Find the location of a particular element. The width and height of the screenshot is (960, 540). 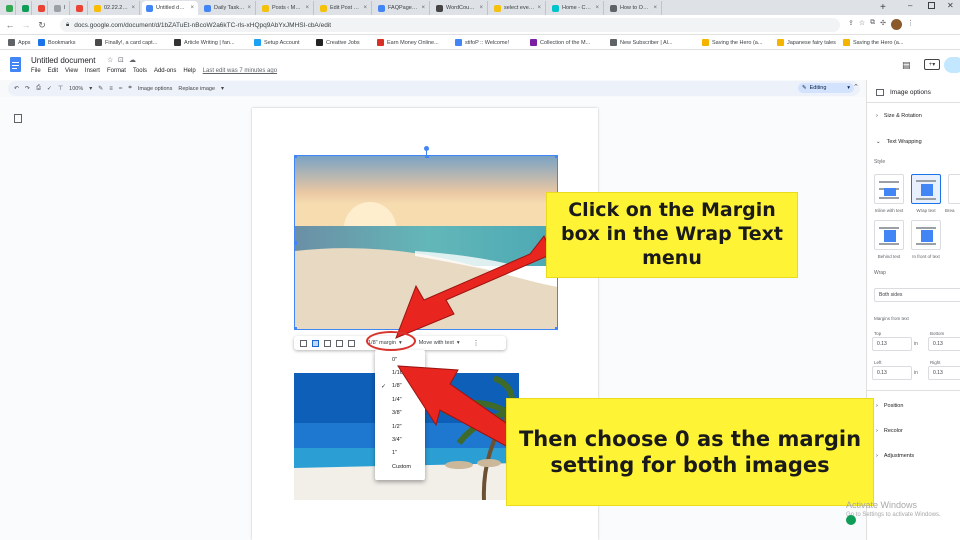

browser-tab: FAQPage JSON× is located at coordinates (402, 8).